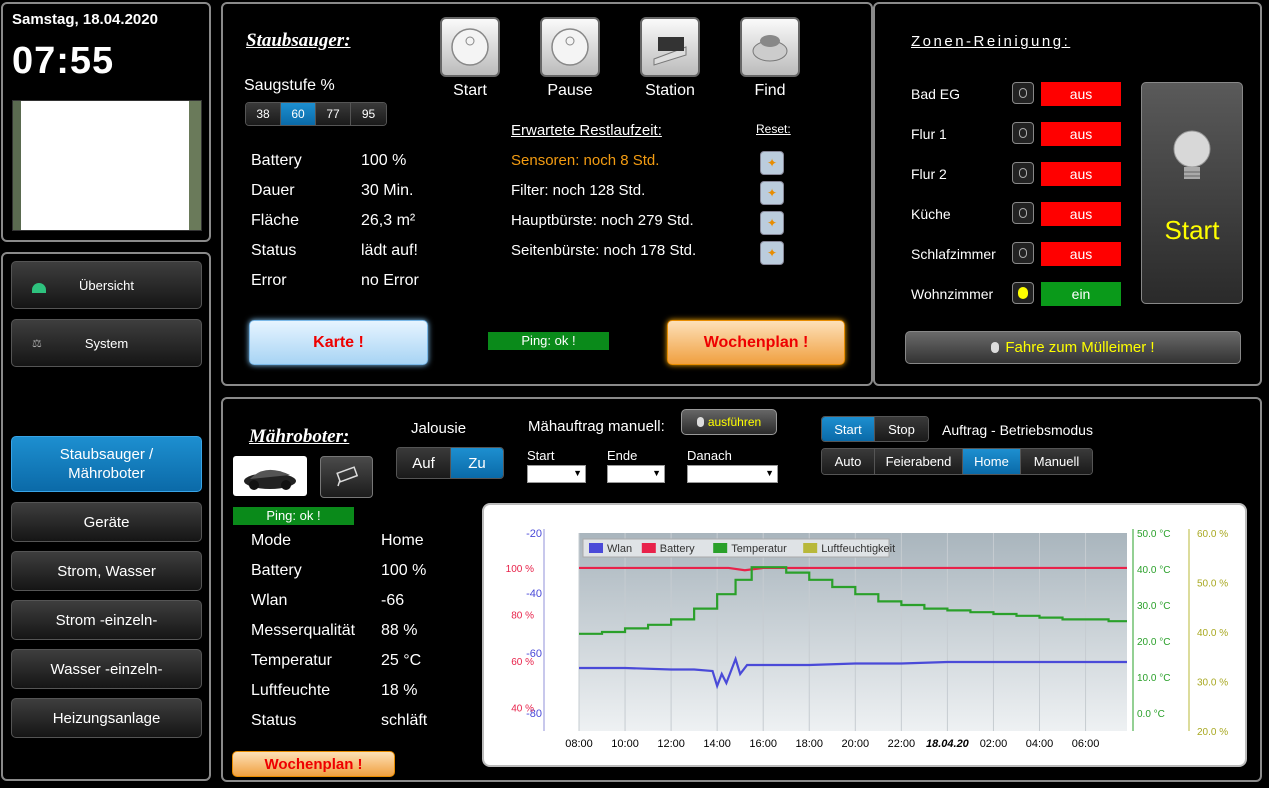 Image resolution: width=1269 pixels, height=788 pixels. Describe the element at coordinates (534, 534) in the screenshot. I see `wlan-tick-label: -20` at that location.